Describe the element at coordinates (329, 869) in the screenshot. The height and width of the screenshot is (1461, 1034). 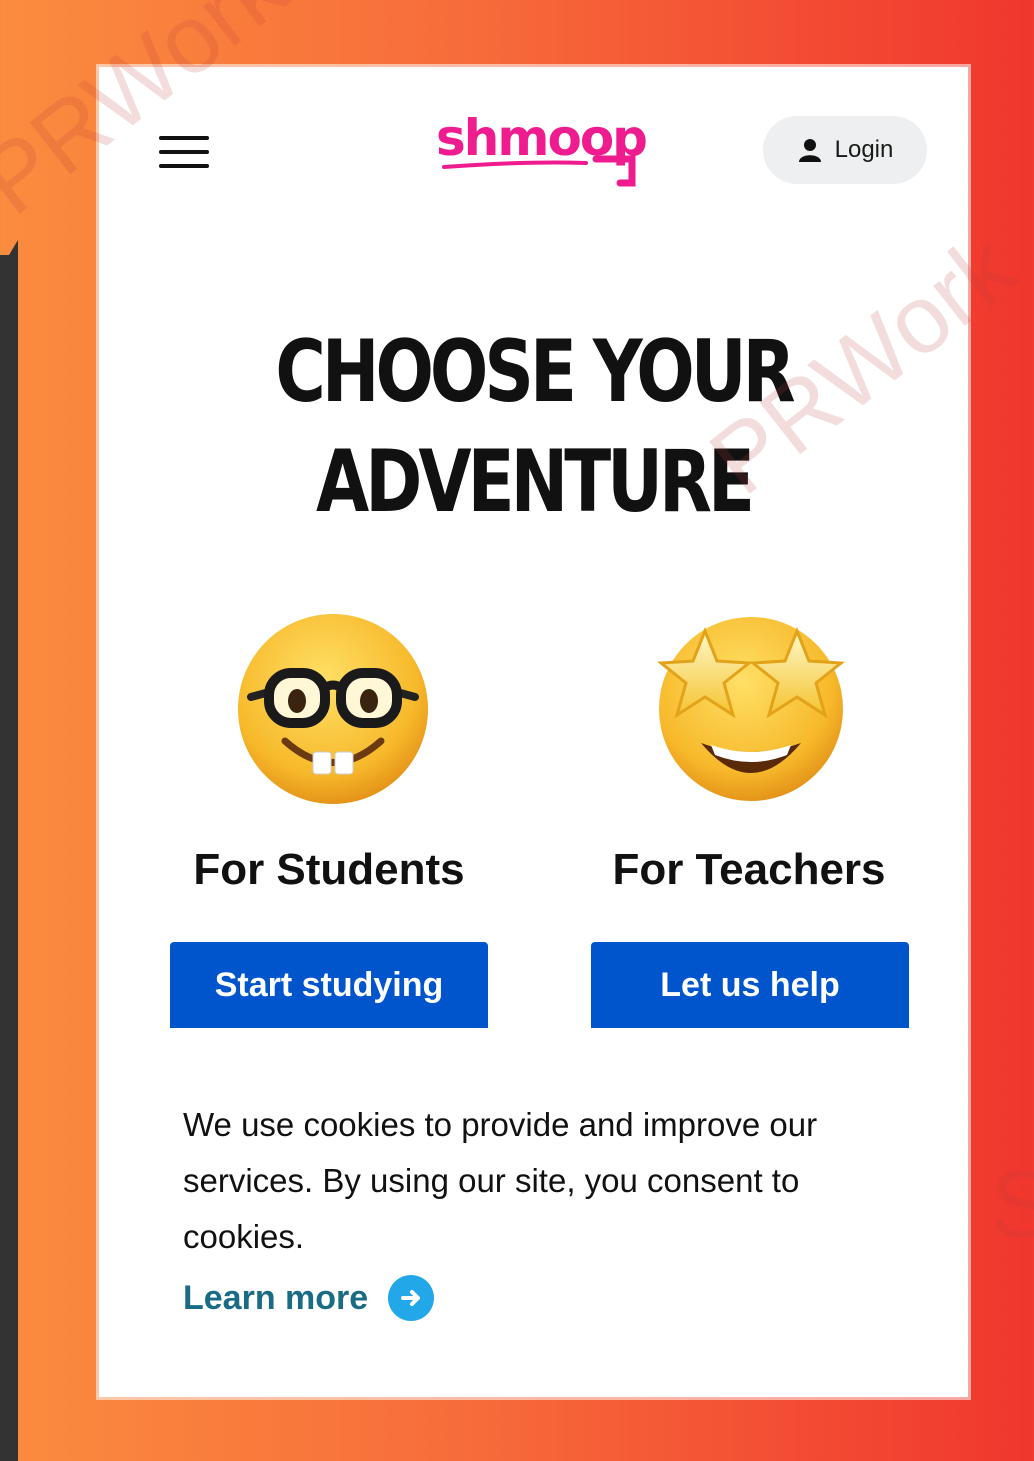
I see `students-label: For Students` at that location.